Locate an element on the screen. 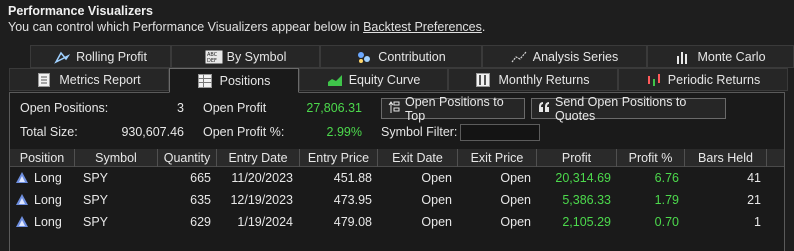 The width and height of the screenshot is (794, 251). bars-held-cell: 41 is located at coordinates (754, 178).